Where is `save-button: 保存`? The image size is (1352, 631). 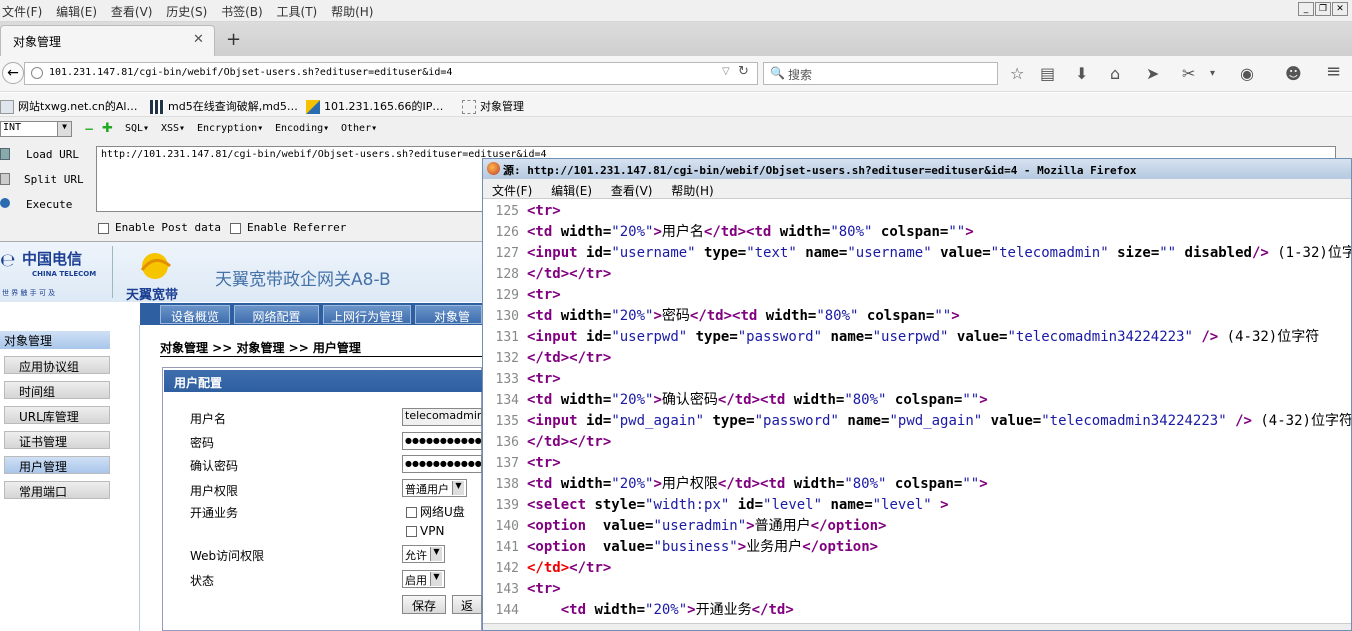 save-button: 保存 is located at coordinates (424, 604).